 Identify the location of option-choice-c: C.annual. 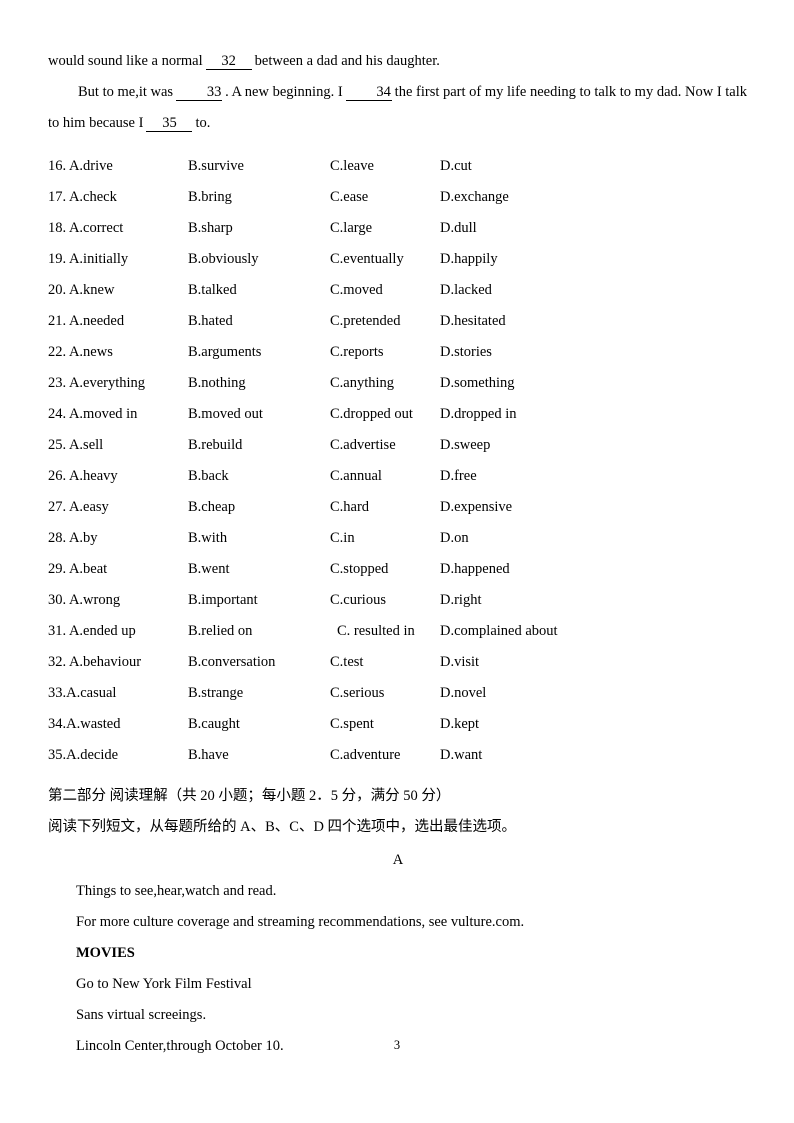
(356, 476).